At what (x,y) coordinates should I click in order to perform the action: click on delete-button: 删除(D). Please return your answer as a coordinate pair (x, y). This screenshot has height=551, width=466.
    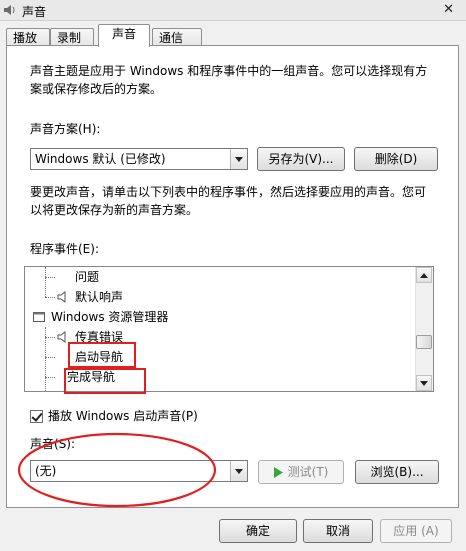
    Looking at the image, I should click on (396, 159).